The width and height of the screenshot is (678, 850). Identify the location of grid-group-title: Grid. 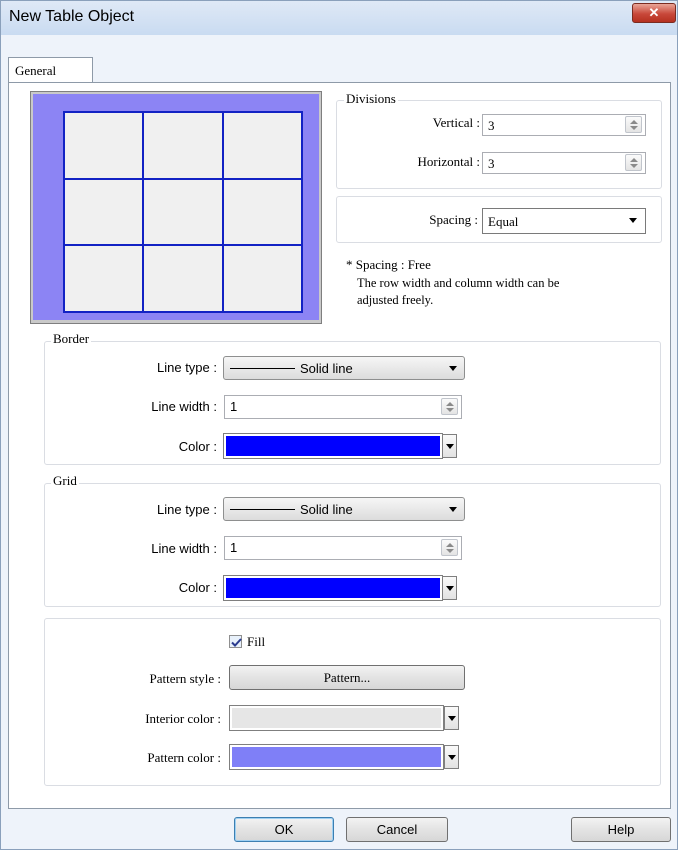
(65, 481).